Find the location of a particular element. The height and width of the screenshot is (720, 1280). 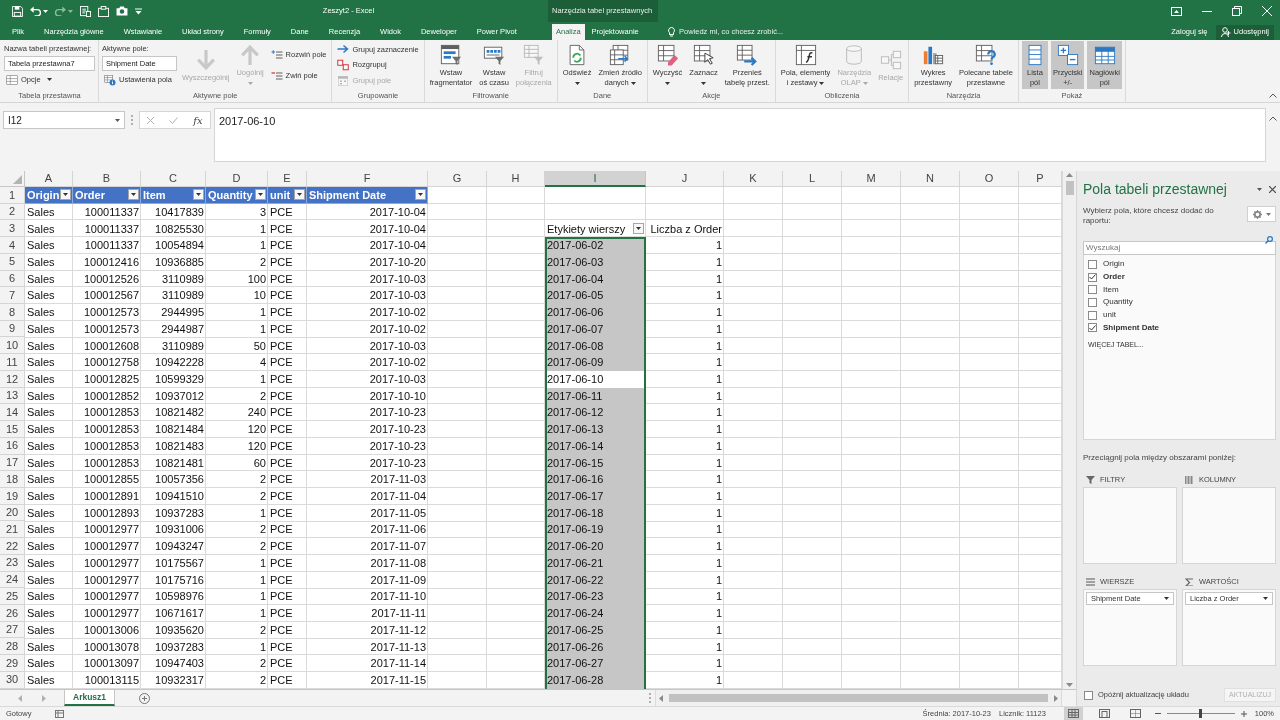

field-name: Quantity is located at coordinates (1118, 302).